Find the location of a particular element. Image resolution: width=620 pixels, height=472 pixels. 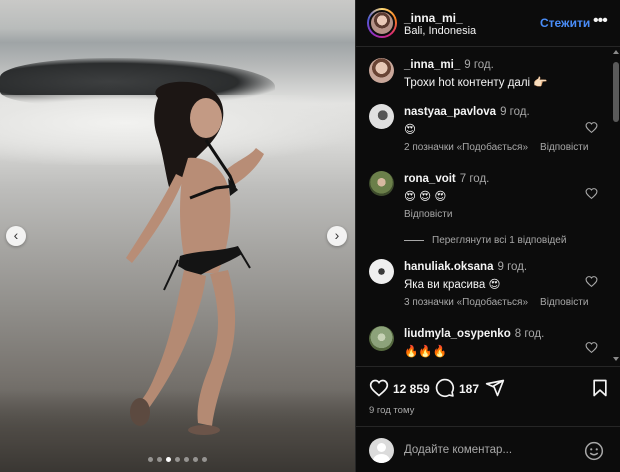

replies-divider is located at coordinates (414, 240).